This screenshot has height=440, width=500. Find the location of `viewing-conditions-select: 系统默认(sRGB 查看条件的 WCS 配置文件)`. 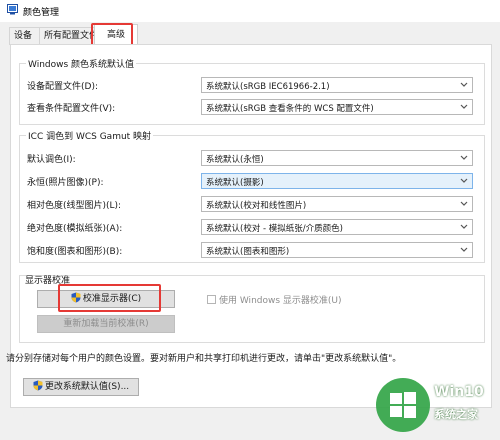

viewing-conditions-select: 系统默认(sRGB 查看条件的 WCS 配置文件) is located at coordinates (337, 107).